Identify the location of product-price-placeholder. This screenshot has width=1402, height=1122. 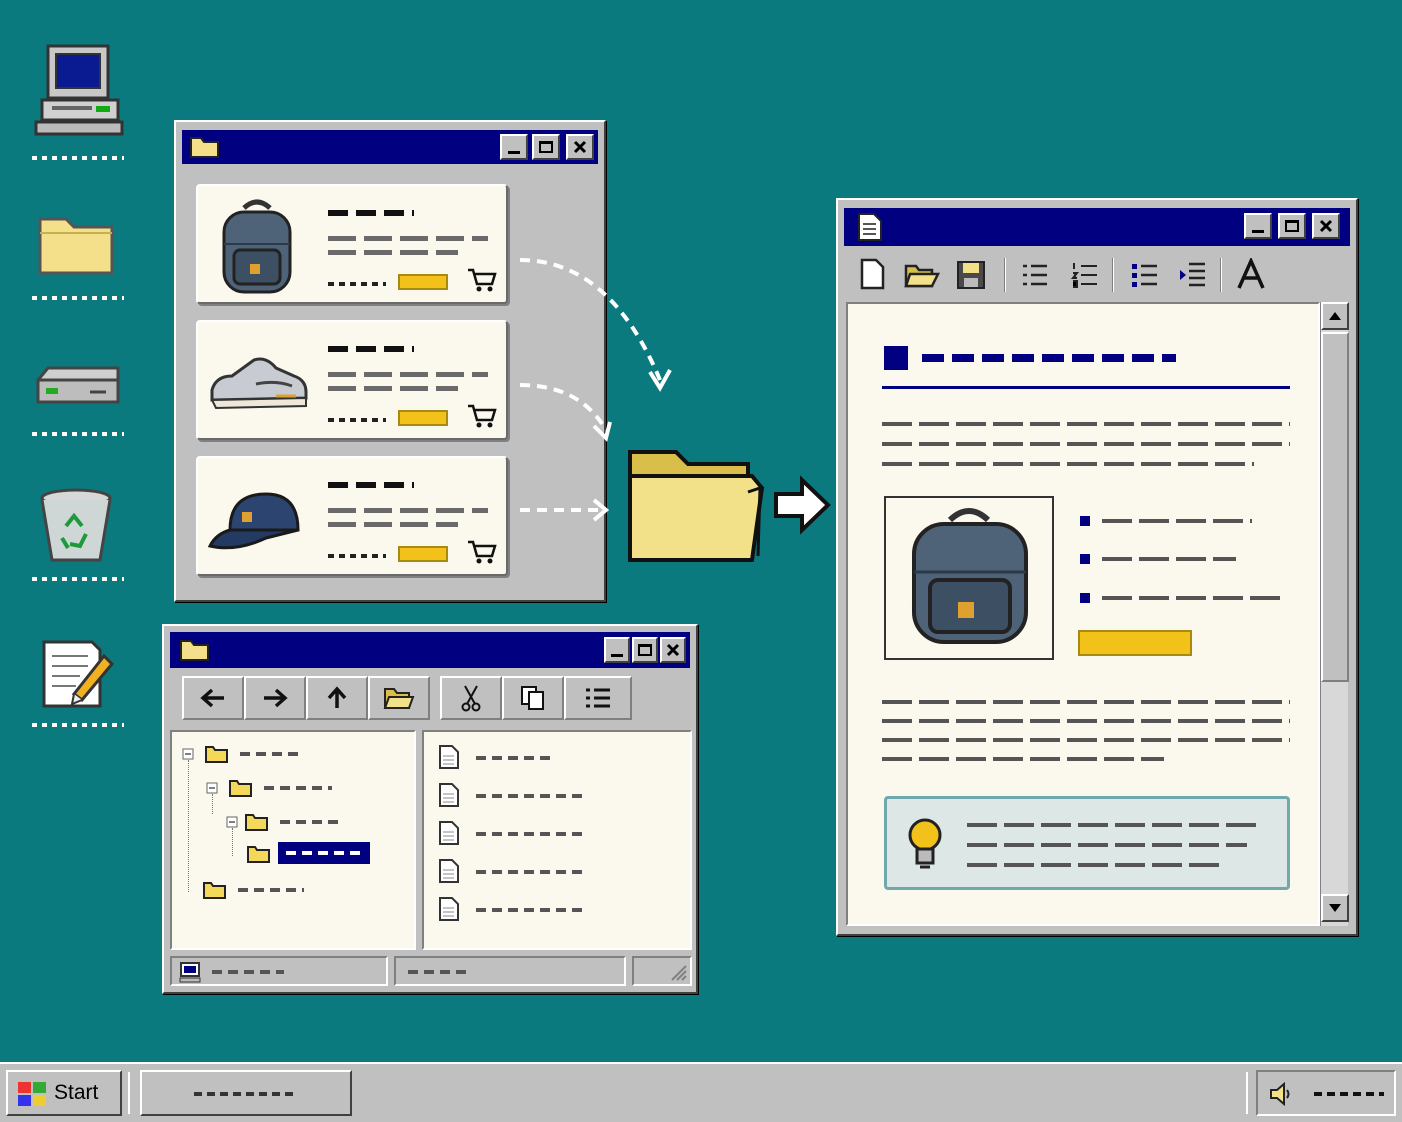
(357, 284).